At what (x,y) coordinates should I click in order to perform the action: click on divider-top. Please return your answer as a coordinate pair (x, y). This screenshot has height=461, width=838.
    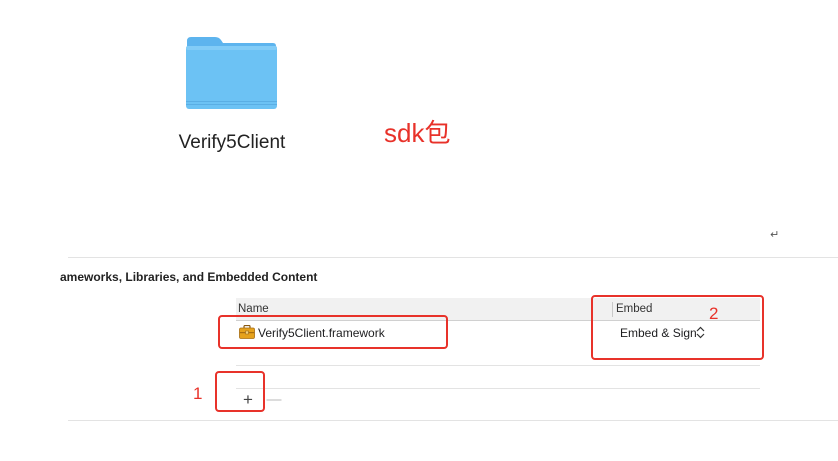
    Looking at the image, I should click on (453, 257).